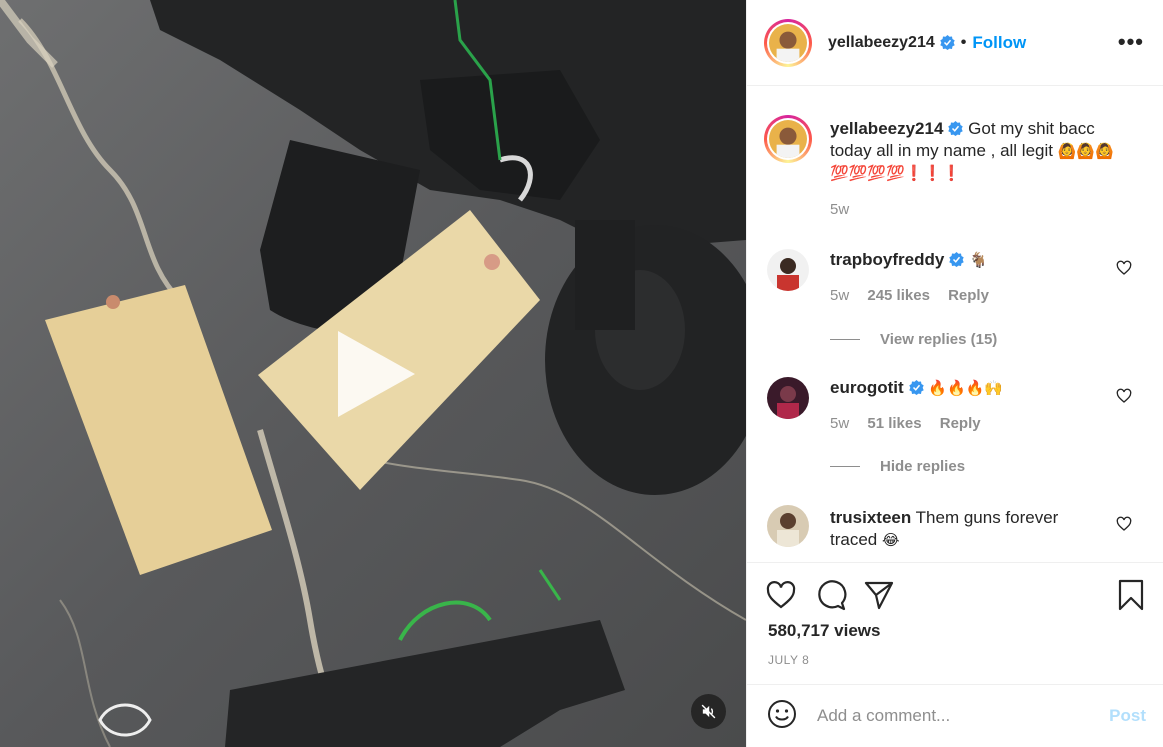 The height and width of the screenshot is (747, 1163). I want to click on add-comment-bar: Post, so click(955, 715).